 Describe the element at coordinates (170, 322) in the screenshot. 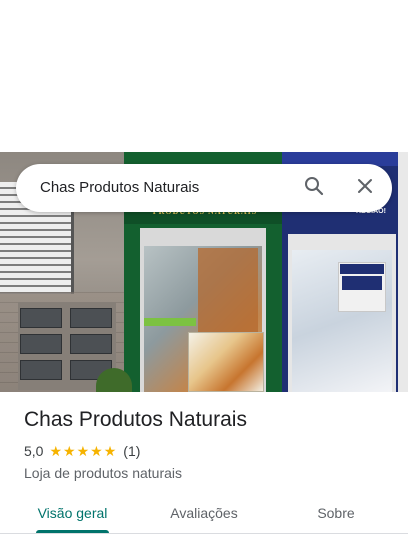

I see `counter-stripe` at that location.